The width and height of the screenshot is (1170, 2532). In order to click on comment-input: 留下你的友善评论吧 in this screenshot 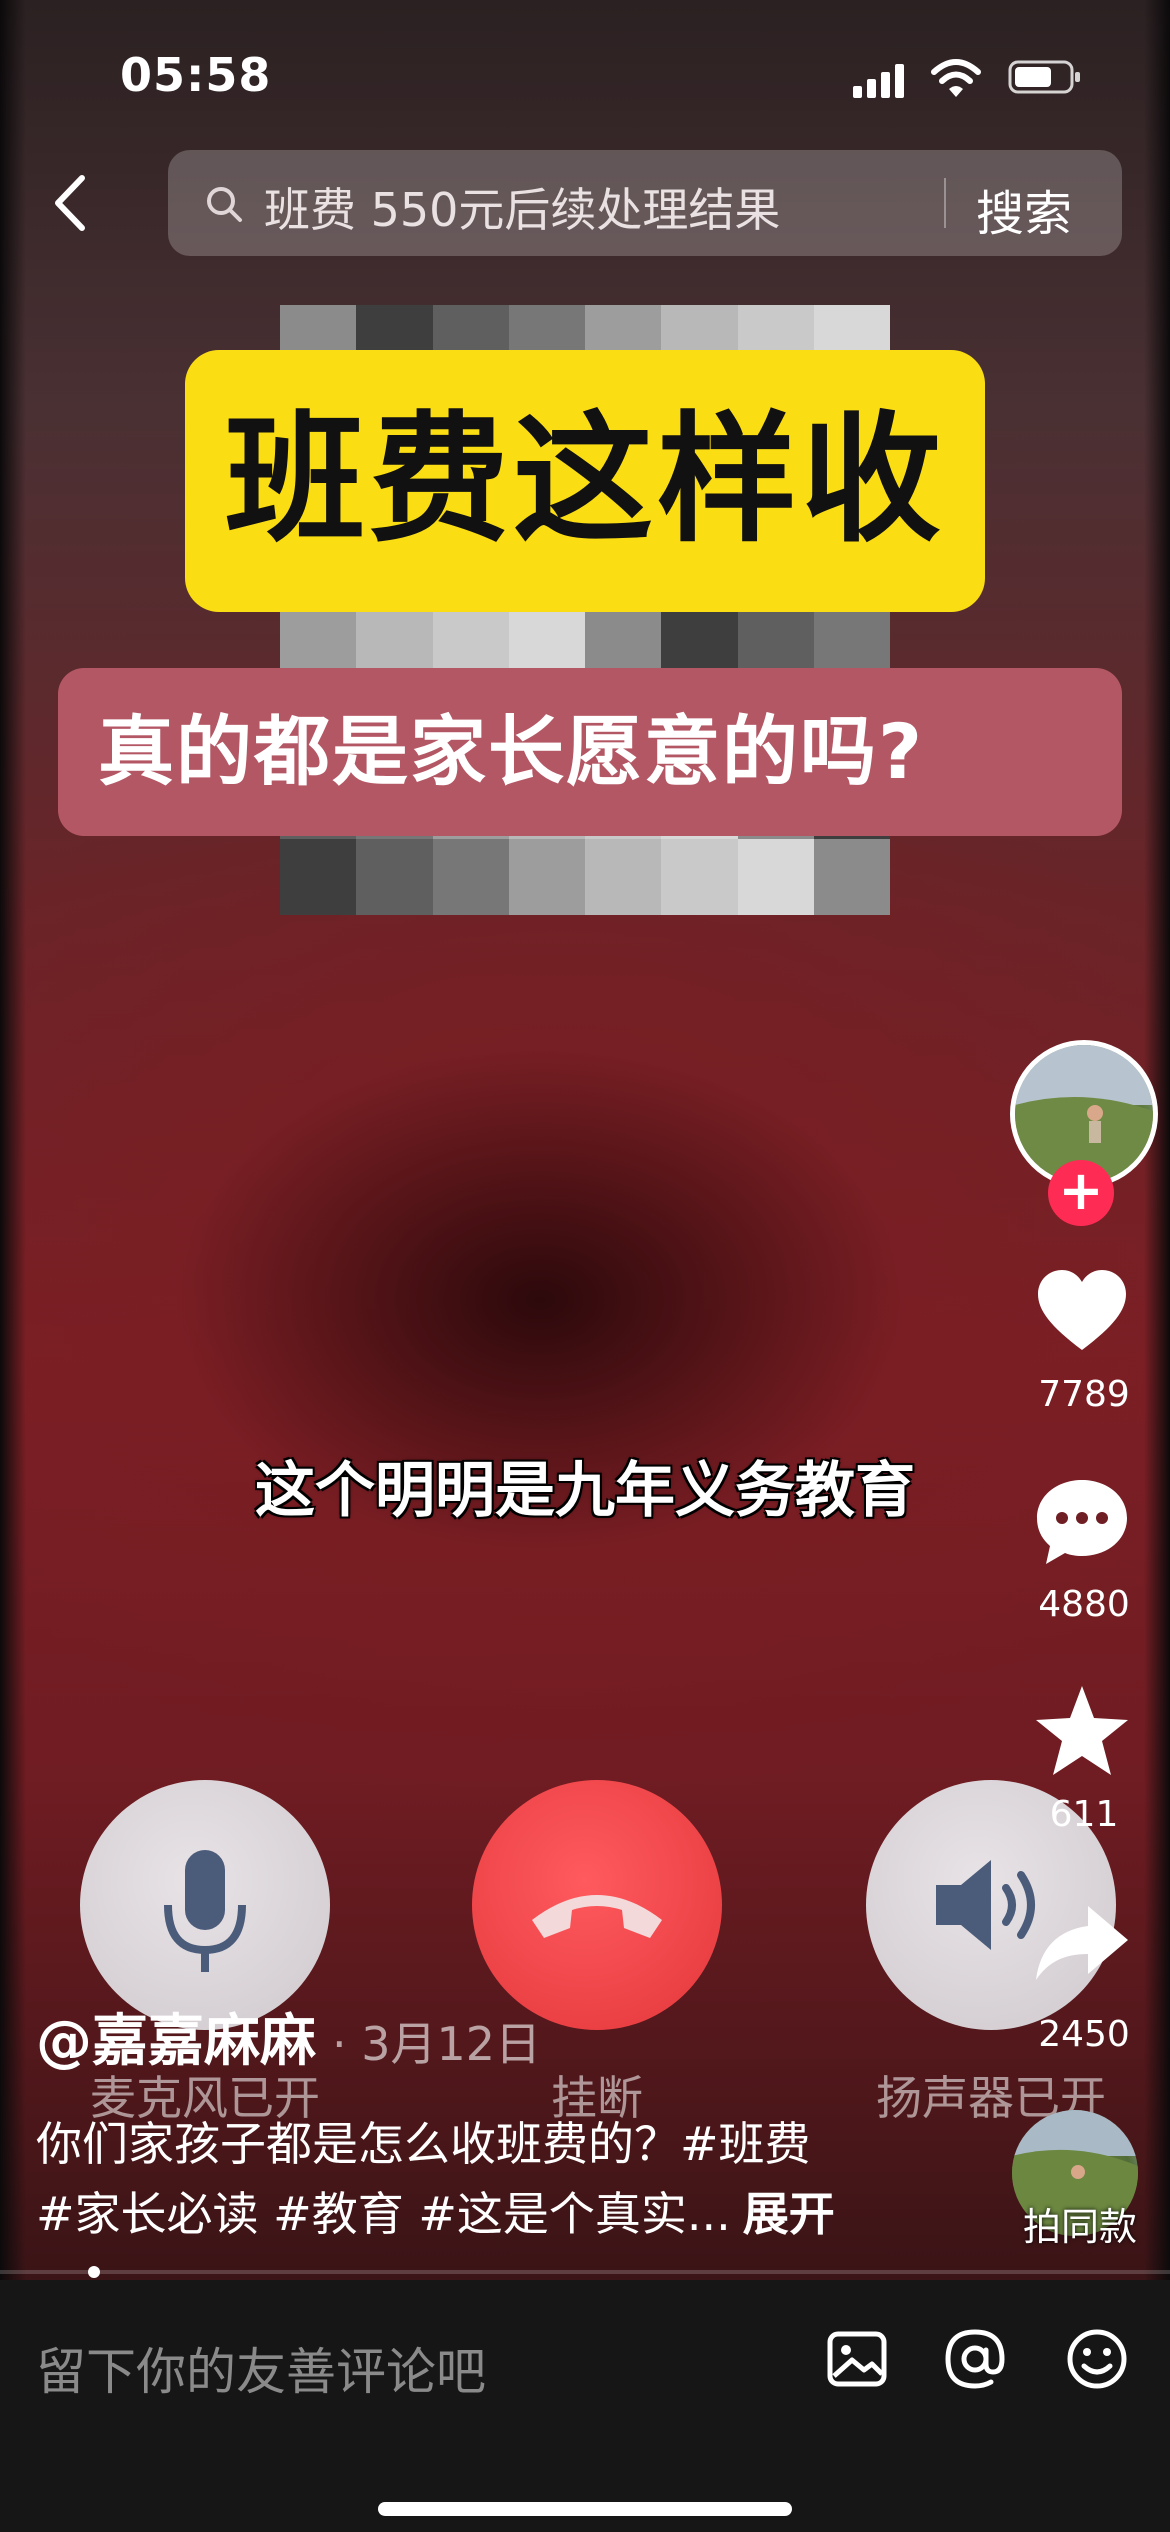, I will do `click(261, 2368)`.